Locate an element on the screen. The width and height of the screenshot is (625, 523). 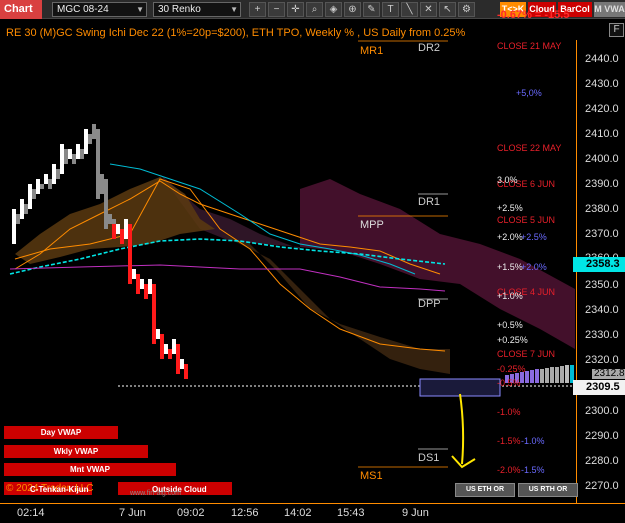
price-tick: 2340.0 is located at coordinates (602, 310).